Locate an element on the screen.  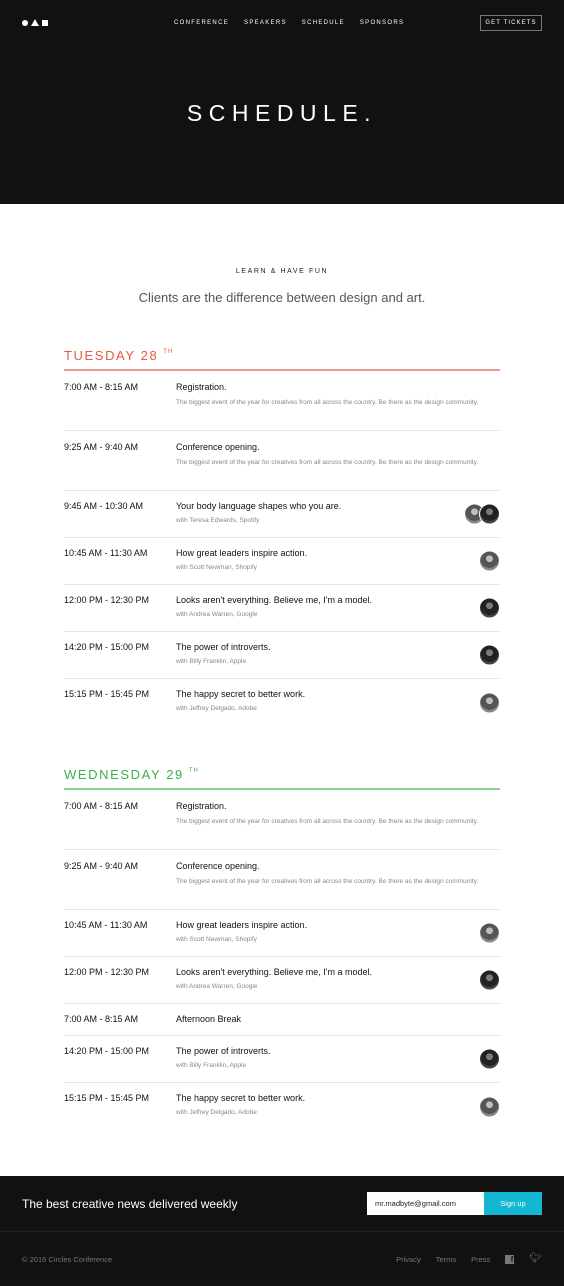
email-field is located at coordinates (425, 1203).